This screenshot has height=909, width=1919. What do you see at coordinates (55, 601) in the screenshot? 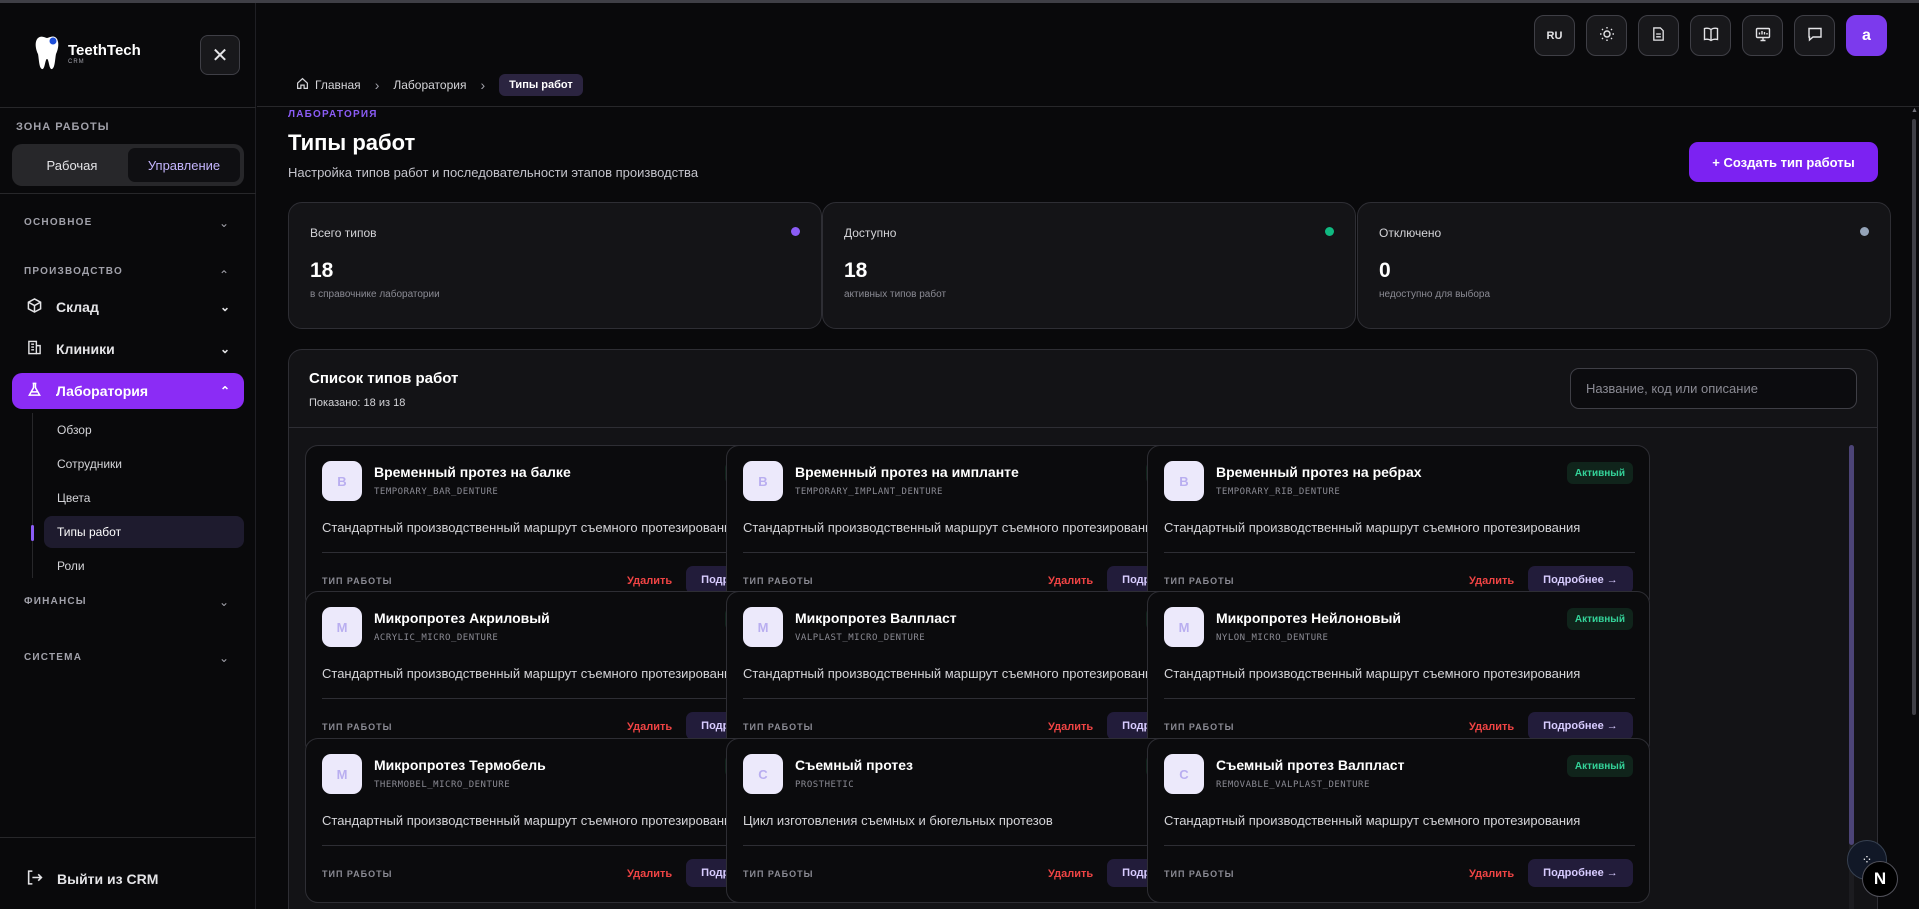
I see `group-finance: ФИНАНСЫ` at bounding box center [55, 601].